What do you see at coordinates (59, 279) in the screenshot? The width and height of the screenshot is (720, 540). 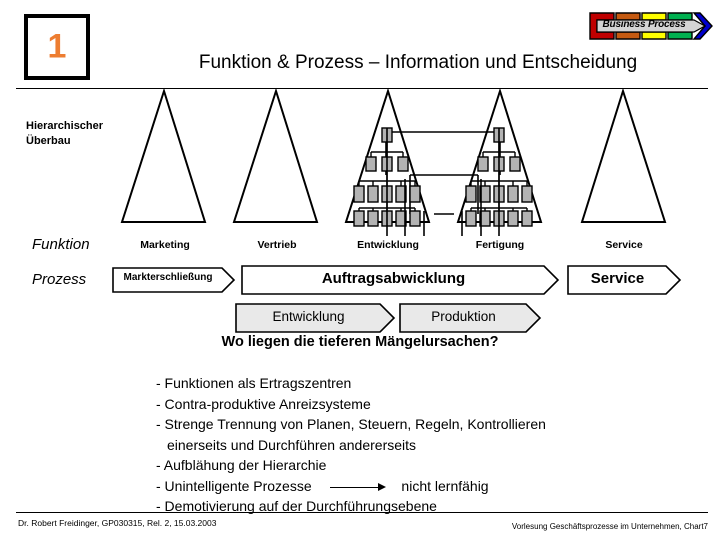 I see `row-key-prozess: Prozess` at bounding box center [59, 279].